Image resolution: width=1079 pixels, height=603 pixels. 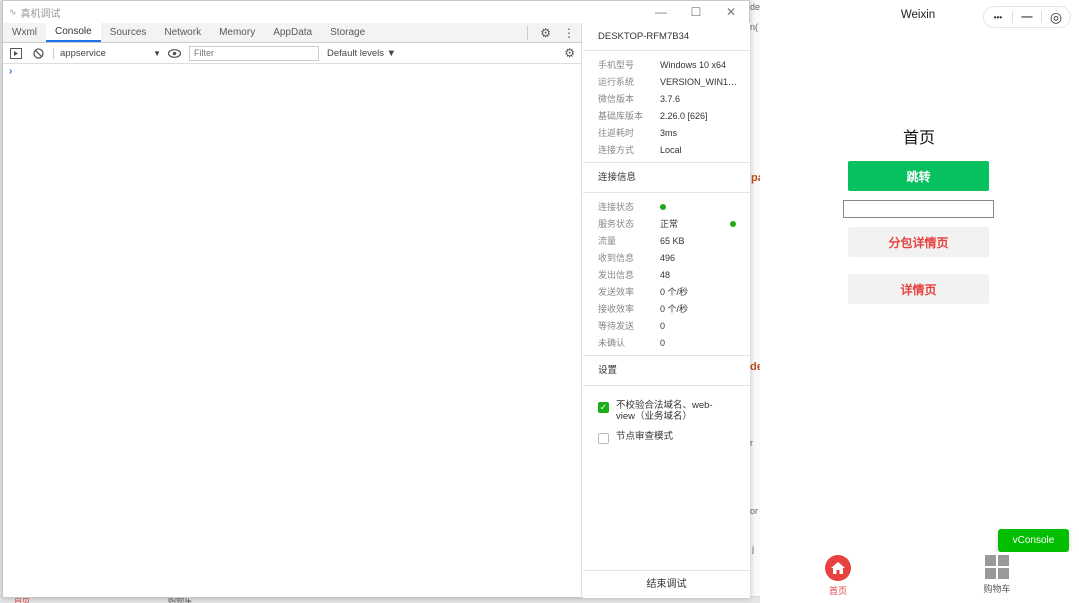 I want to click on checkbox-label: 节点审查模式, so click(x=645, y=436).